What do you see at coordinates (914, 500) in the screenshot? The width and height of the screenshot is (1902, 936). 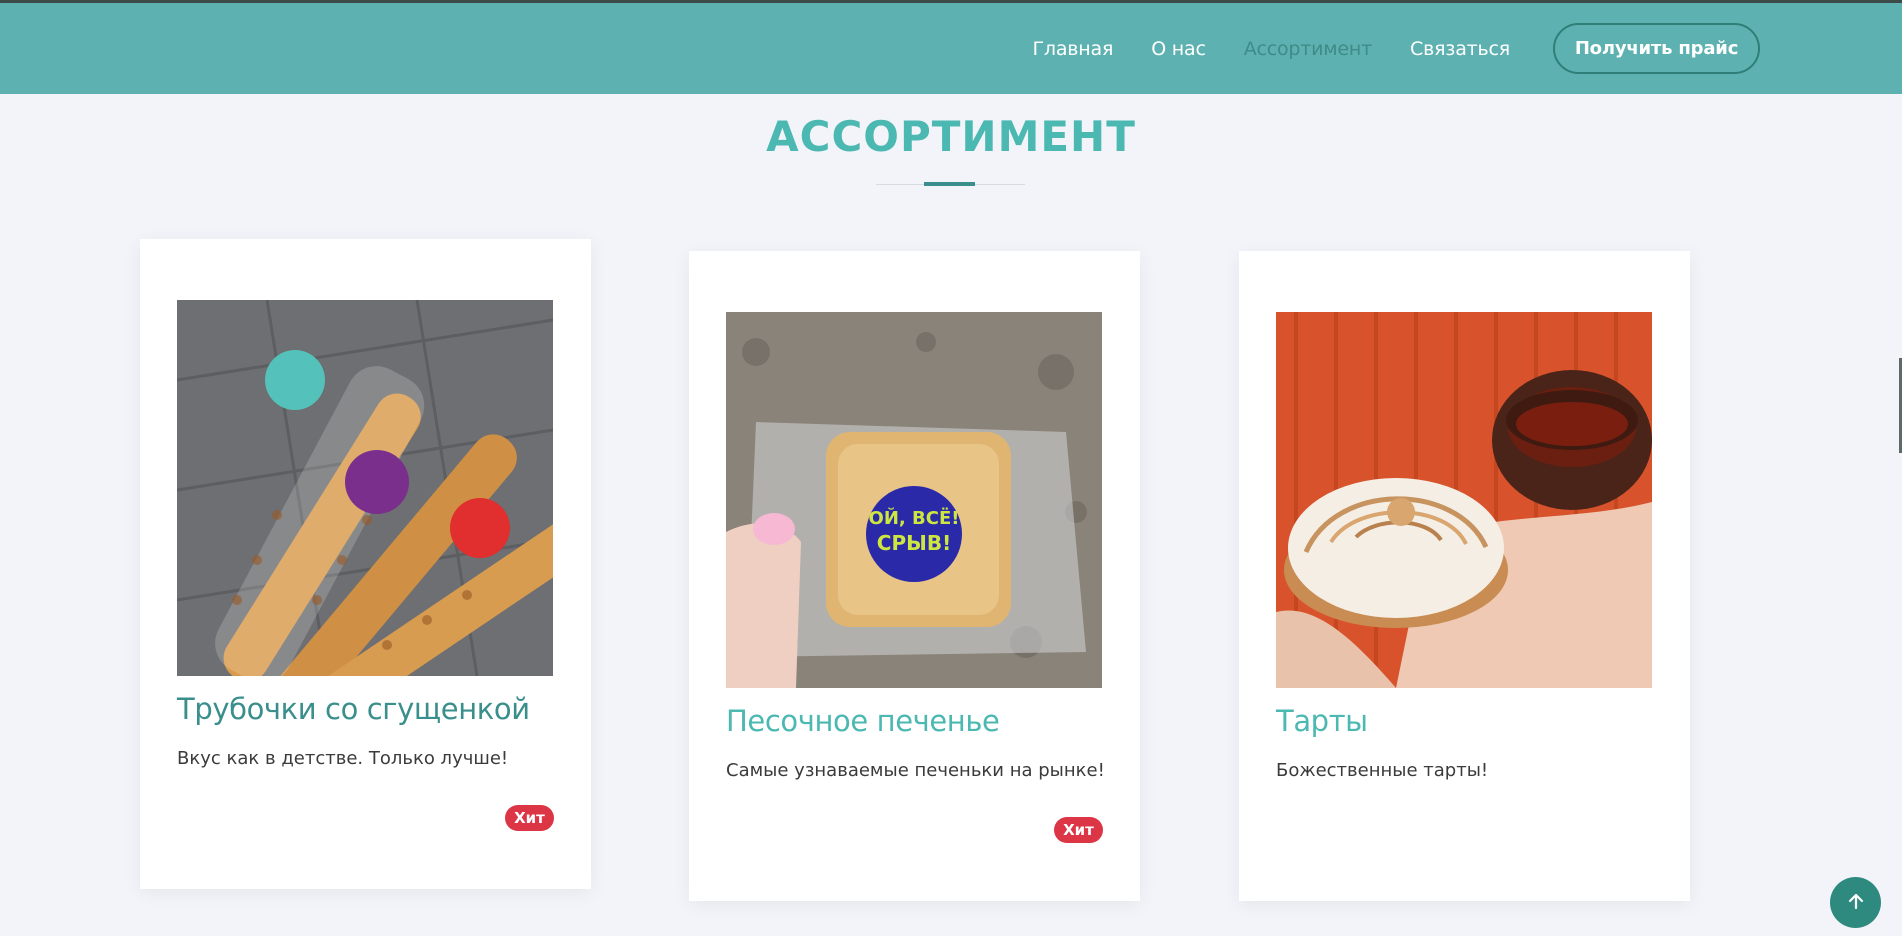 I see `shortbread-cookie-photo: ОЙ, ВСЁ! СРЫВ!` at bounding box center [914, 500].